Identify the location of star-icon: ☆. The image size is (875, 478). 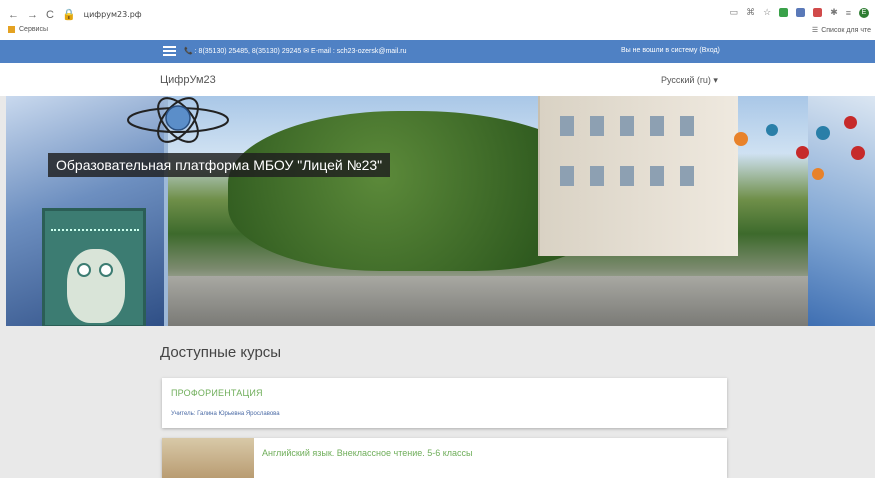
(767, 12).